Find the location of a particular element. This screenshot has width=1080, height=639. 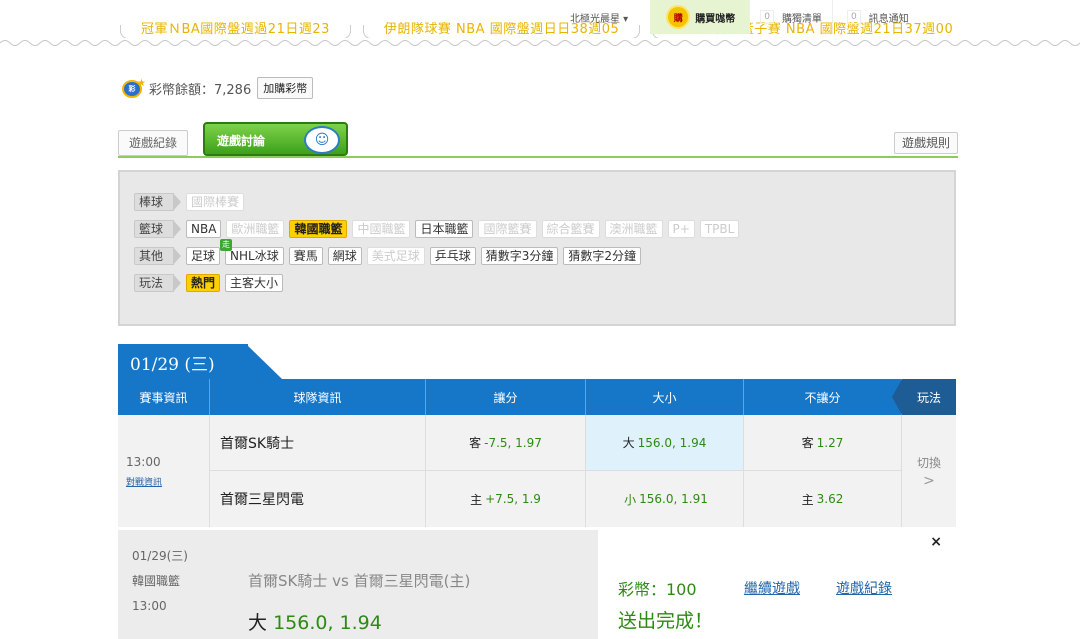

coin-balance: 彩 ★ 彩幣餘額：7,286 加購彩幣 is located at coordinates (218, 88).